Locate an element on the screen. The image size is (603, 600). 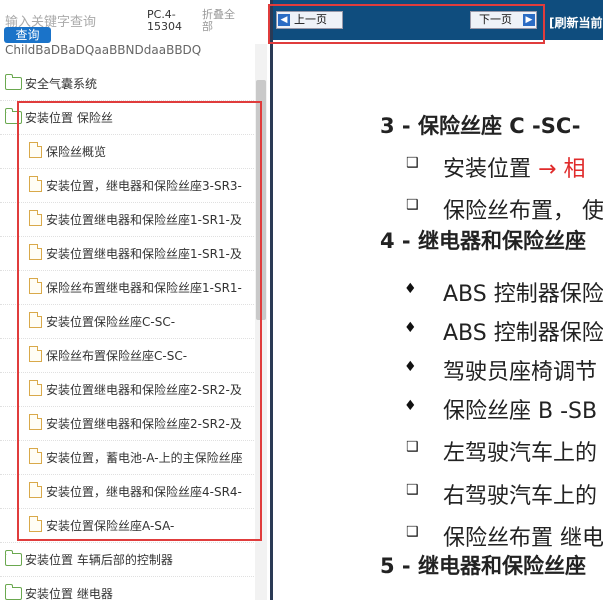
tree-item-label: 安装位置 车辆后部的控制器 is located at coordinates (99, 560).